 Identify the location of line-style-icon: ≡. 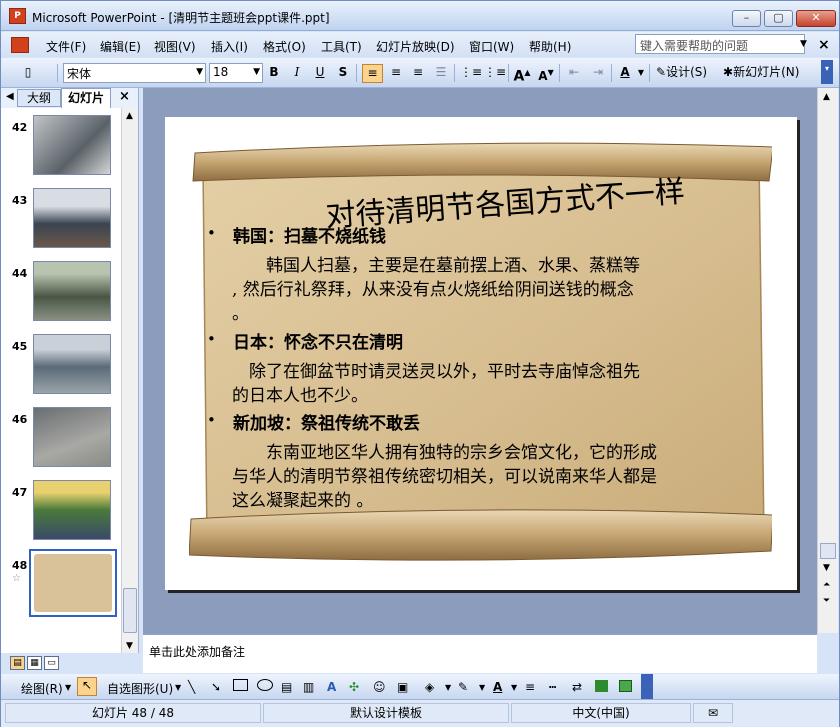
(530, 687).